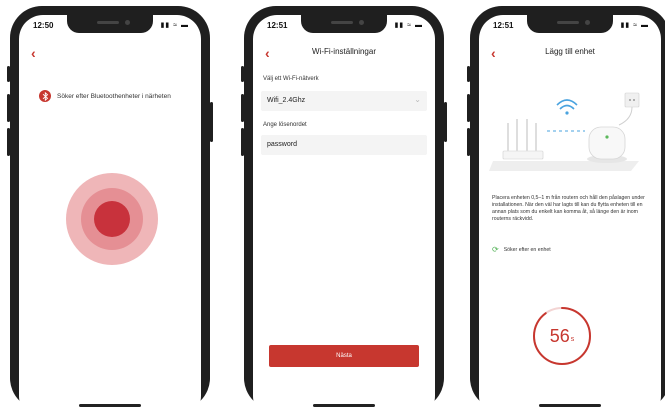 This screenshot has height=420, width=665. I want to click on router-device-illustration, so click(564, 131).